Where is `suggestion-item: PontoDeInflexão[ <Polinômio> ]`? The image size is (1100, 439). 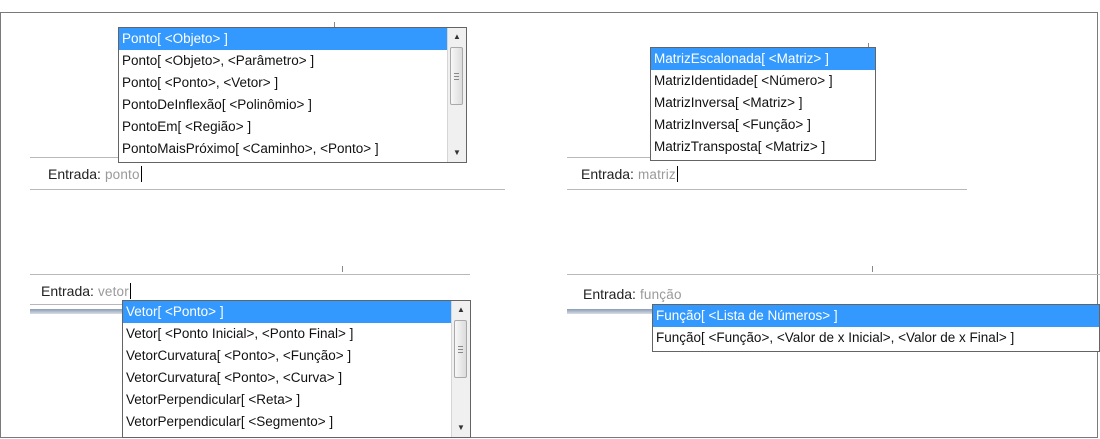 suggestion-item: PontoDeInflexão[ <Polinômio> ] is located at coordinates (292, 105).